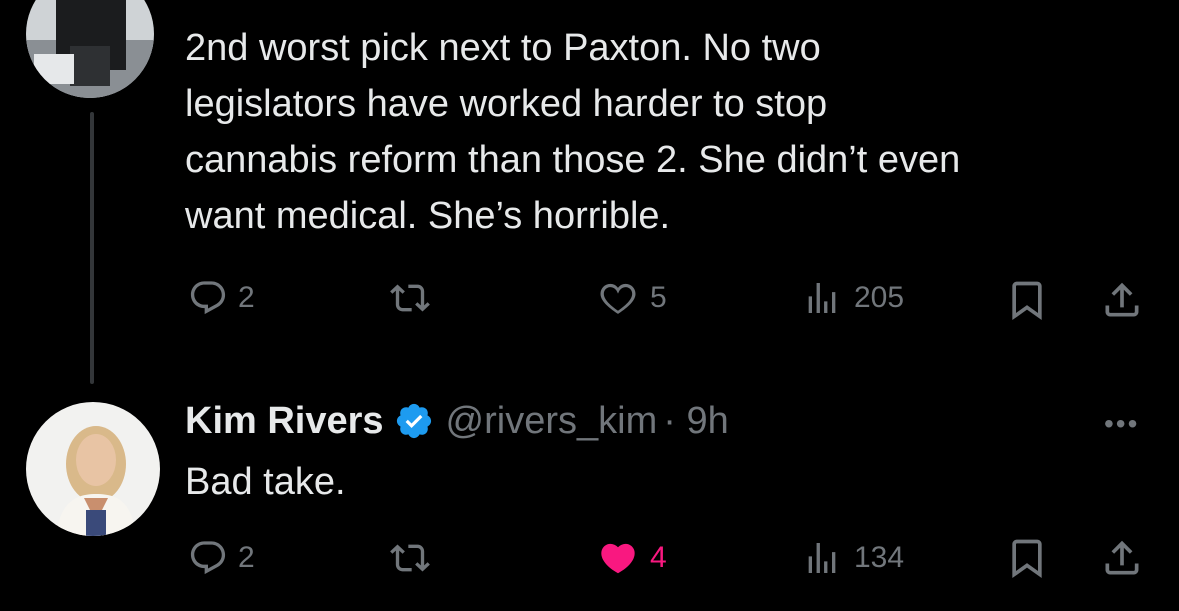 This screenshot has width=1179, height=611. I want to click on like-count: 4, so click(658, 557).